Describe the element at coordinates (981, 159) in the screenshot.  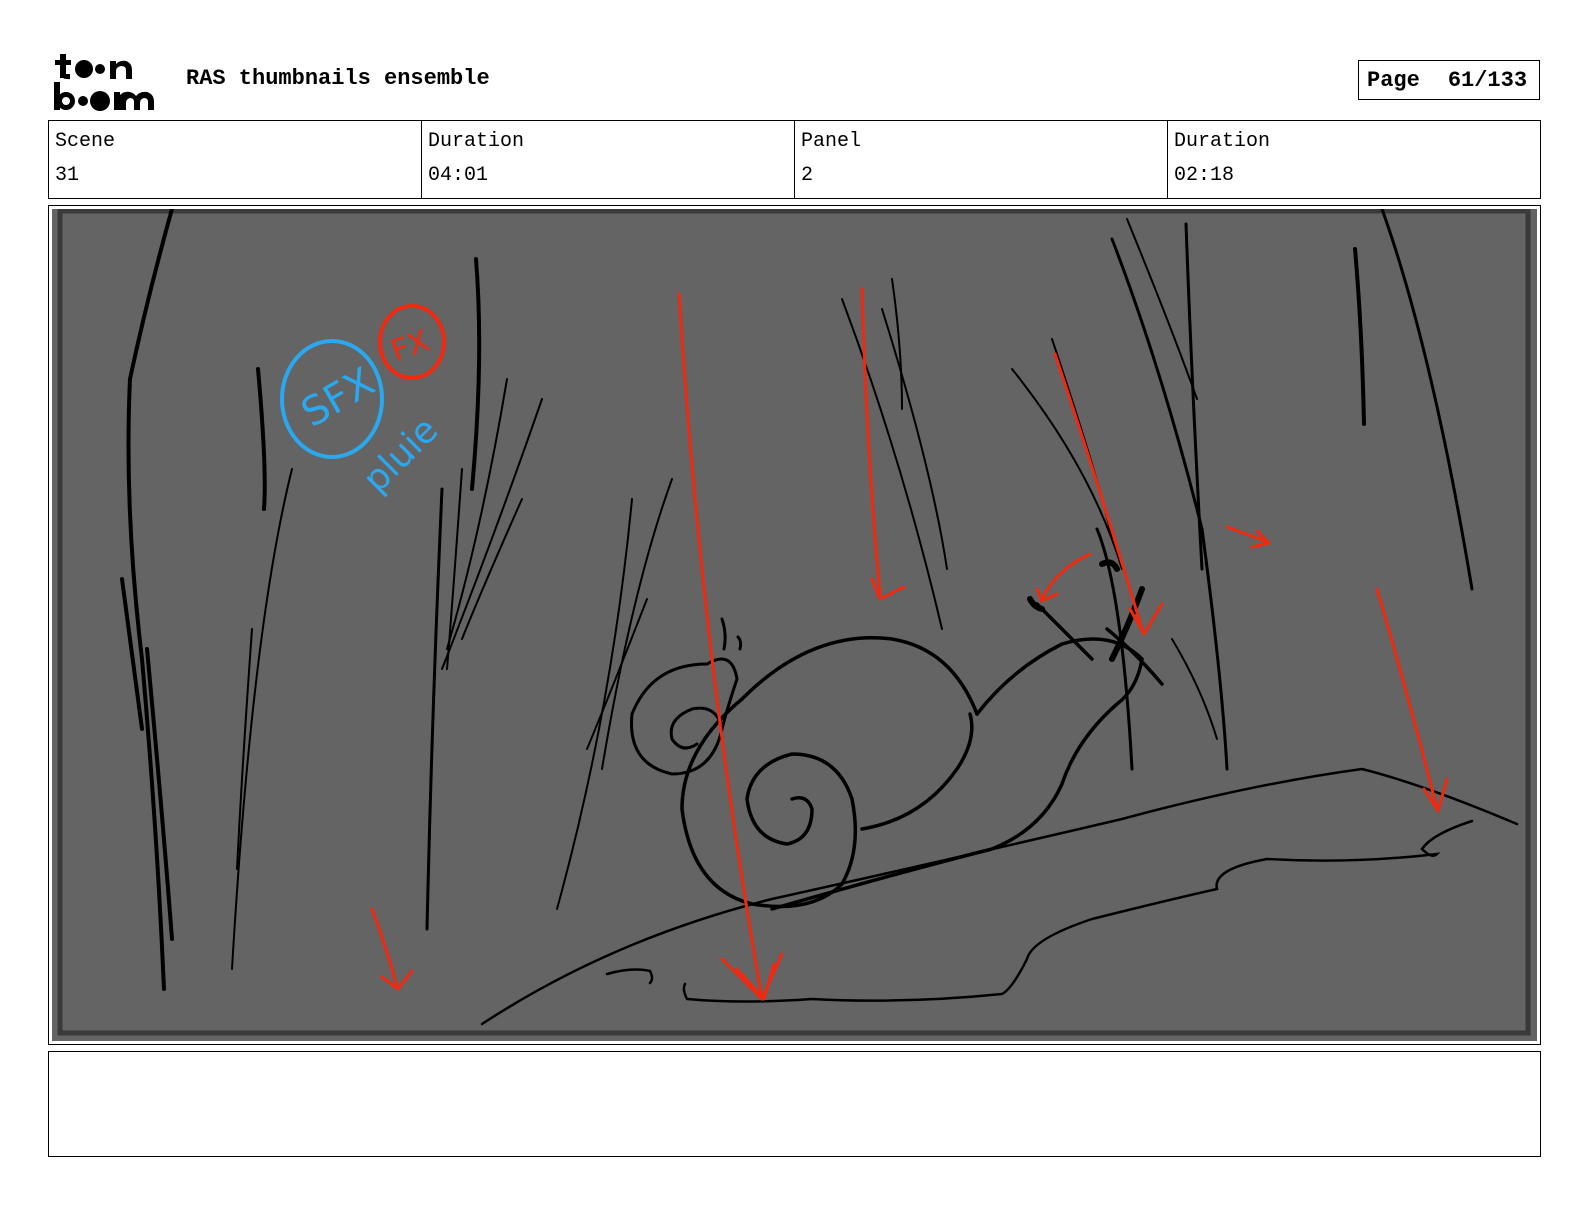
I see `panel-cell: Panel 2` at that location.